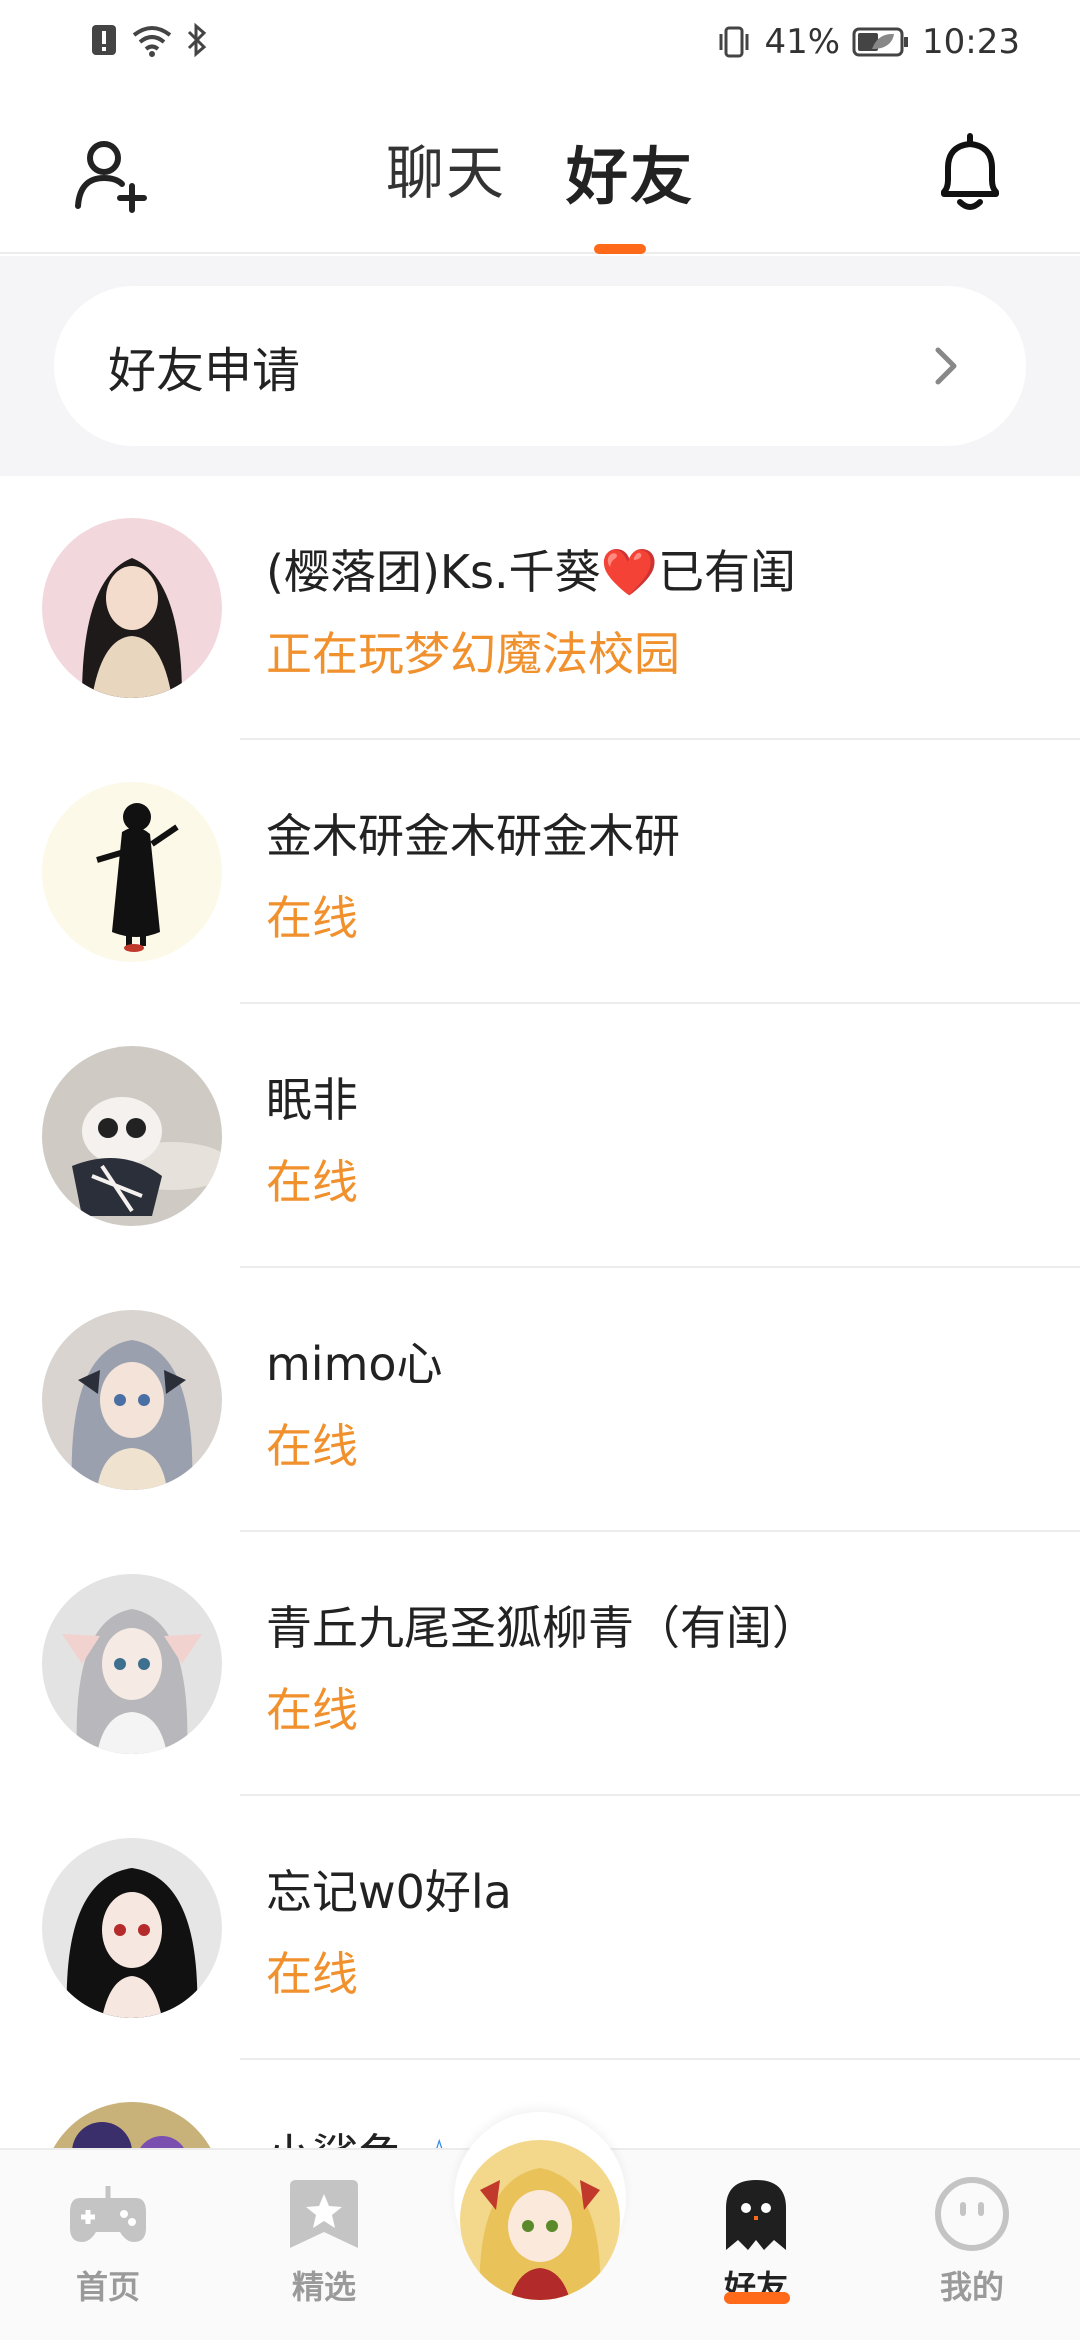 This screenshot has width=1080, height=2340. I want to click on bell-icon, so click(970, 174).